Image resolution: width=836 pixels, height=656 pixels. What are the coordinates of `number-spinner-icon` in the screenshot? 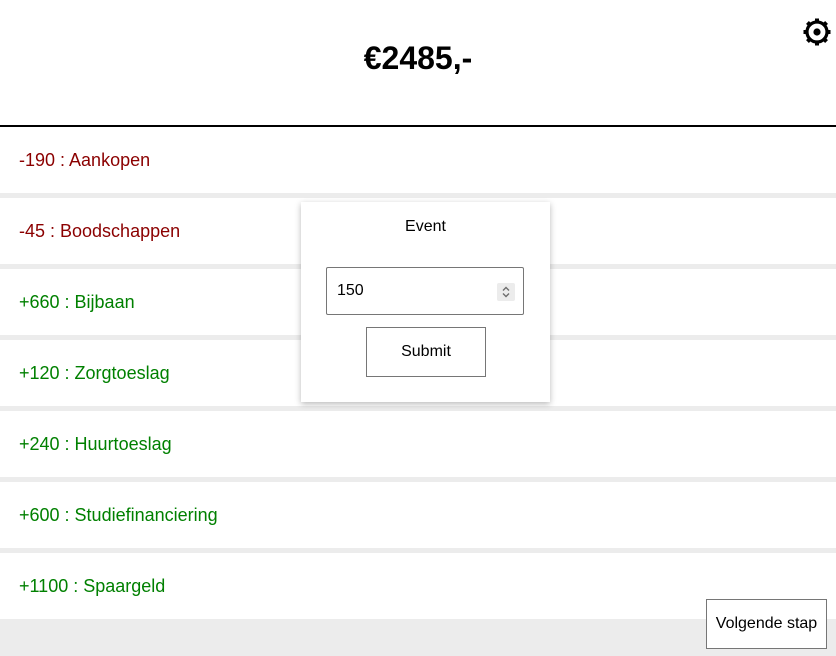 It's located at (506, 292).